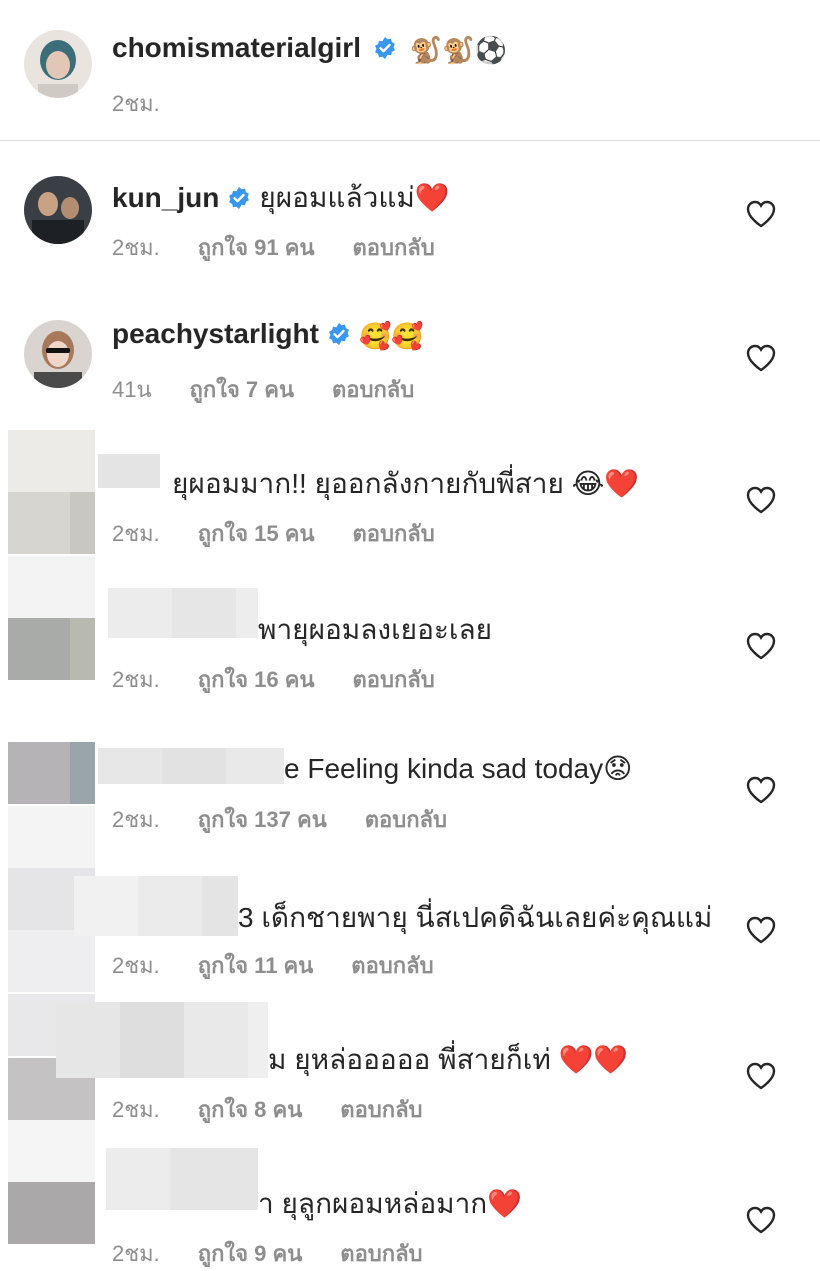 The width and height of the screenshot is (820, 1271). I want to click on comment-username: kun_jun, so click(165, 197).